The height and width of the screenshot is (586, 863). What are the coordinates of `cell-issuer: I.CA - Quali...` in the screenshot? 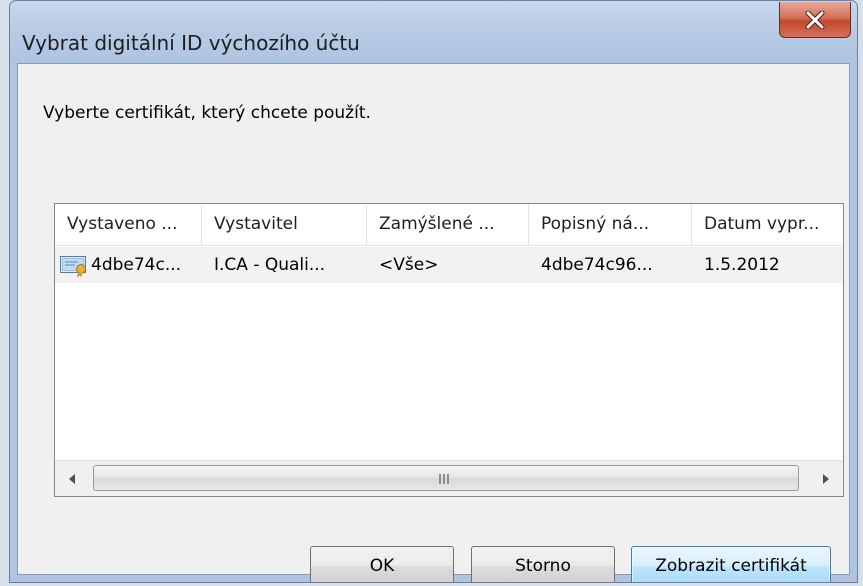 It's located at (270, 265).